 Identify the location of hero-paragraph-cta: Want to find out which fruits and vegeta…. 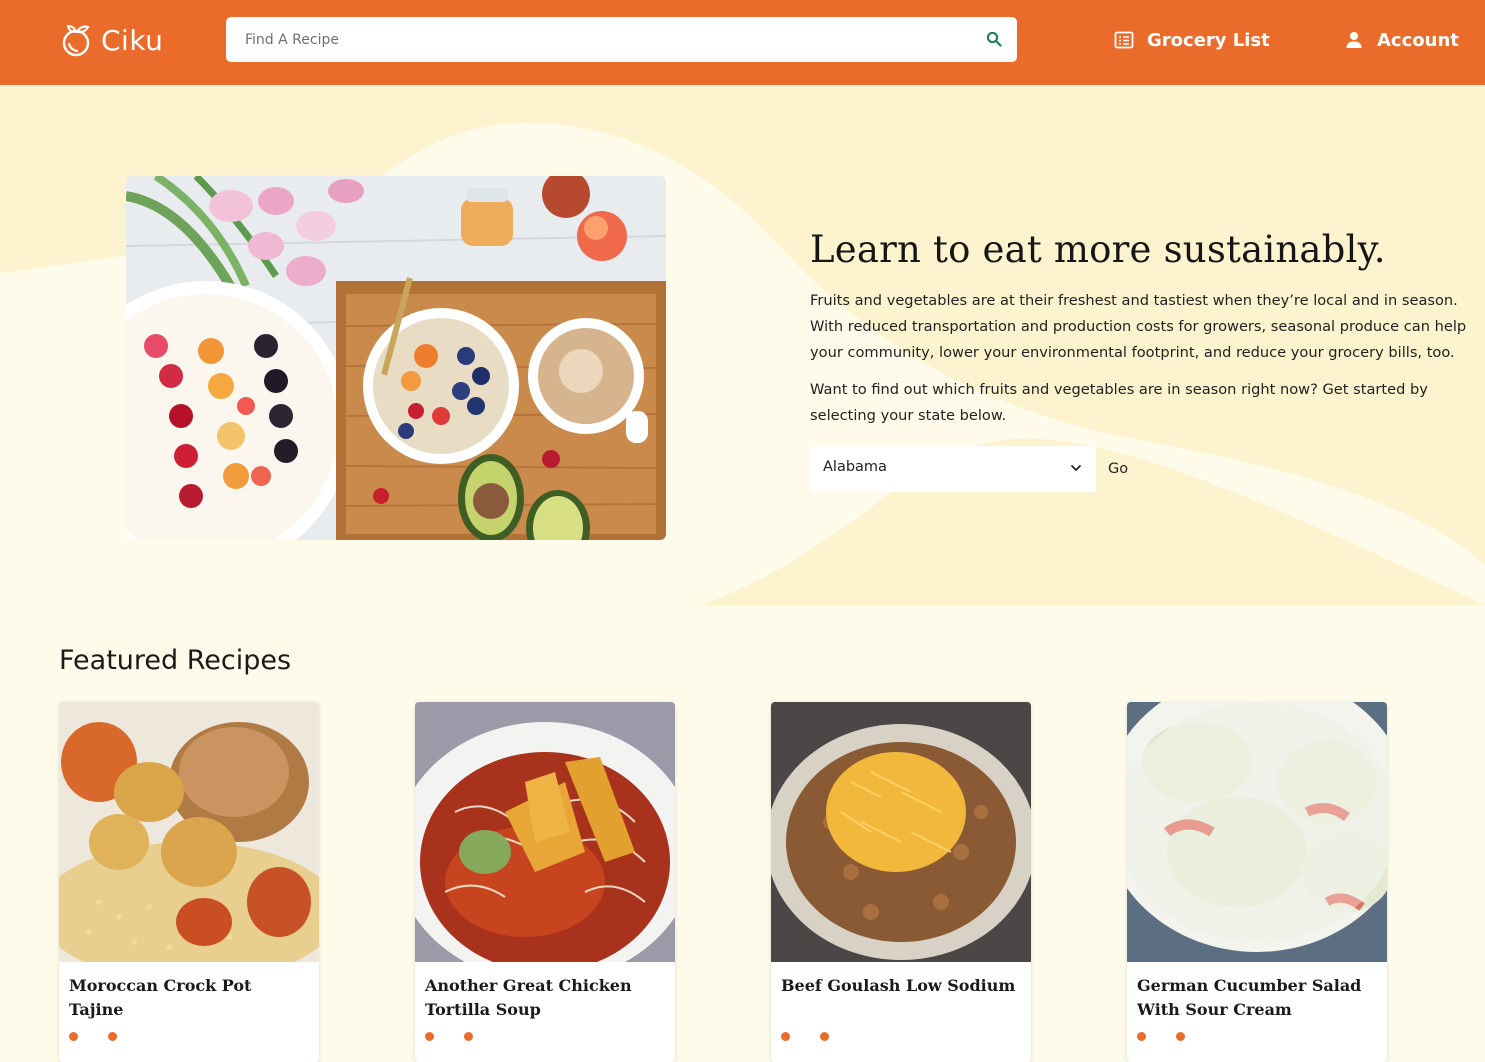
(1119, 402).